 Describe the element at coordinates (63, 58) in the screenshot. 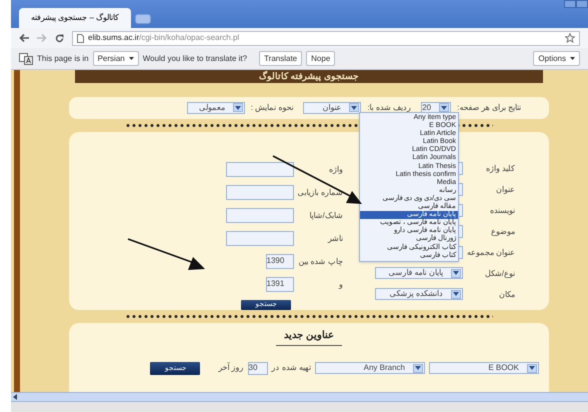

I see `translate-prompt: This page is in` at that location.